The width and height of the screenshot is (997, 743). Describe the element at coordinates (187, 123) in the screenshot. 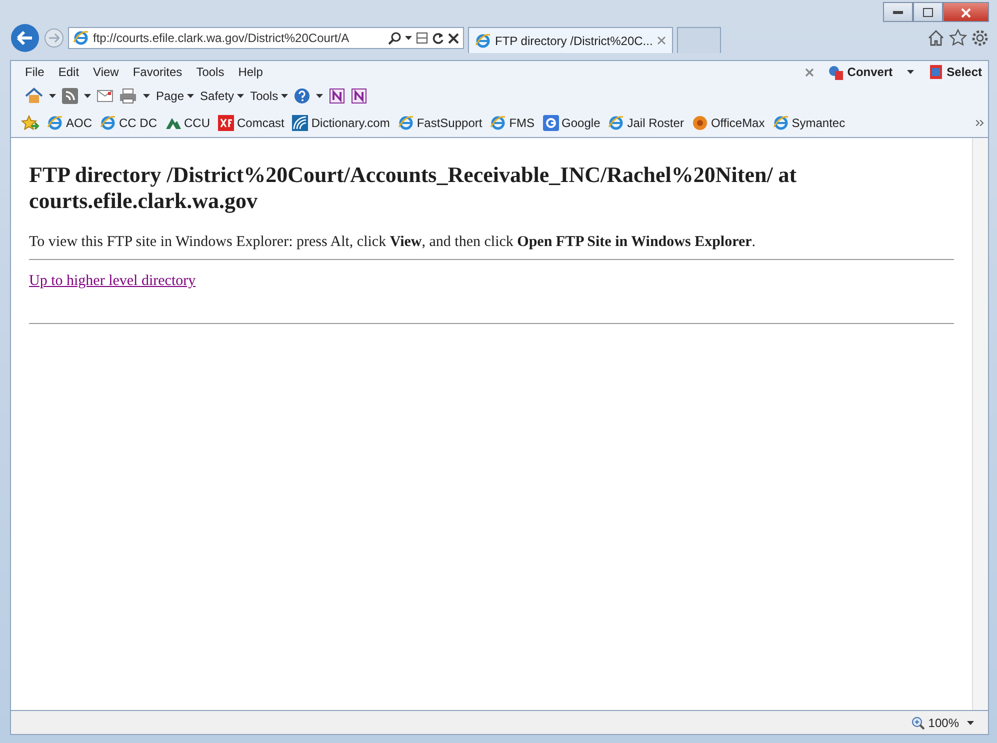

I see `favorite-link: CCU` at that location.